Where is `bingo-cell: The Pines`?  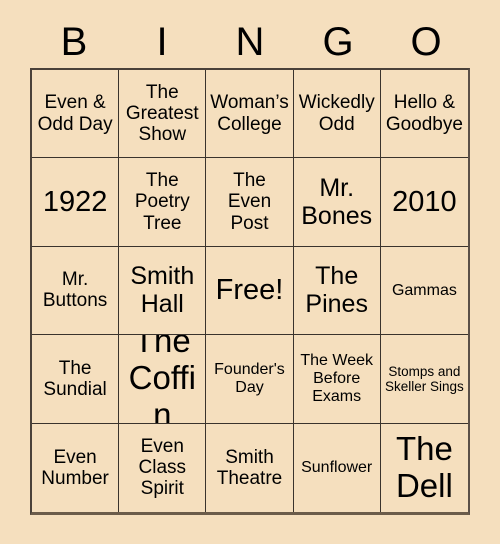 bingo-cell: The Pines is located at coordinates (337, 291).